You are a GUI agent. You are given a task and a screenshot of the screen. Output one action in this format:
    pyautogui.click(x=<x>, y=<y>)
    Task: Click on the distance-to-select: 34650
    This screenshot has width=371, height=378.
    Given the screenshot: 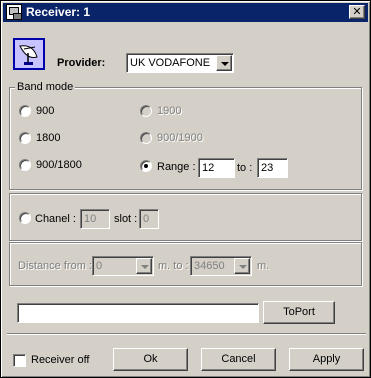 What is the action you would take?
    pyautogui.click(x=221, y=266)
    